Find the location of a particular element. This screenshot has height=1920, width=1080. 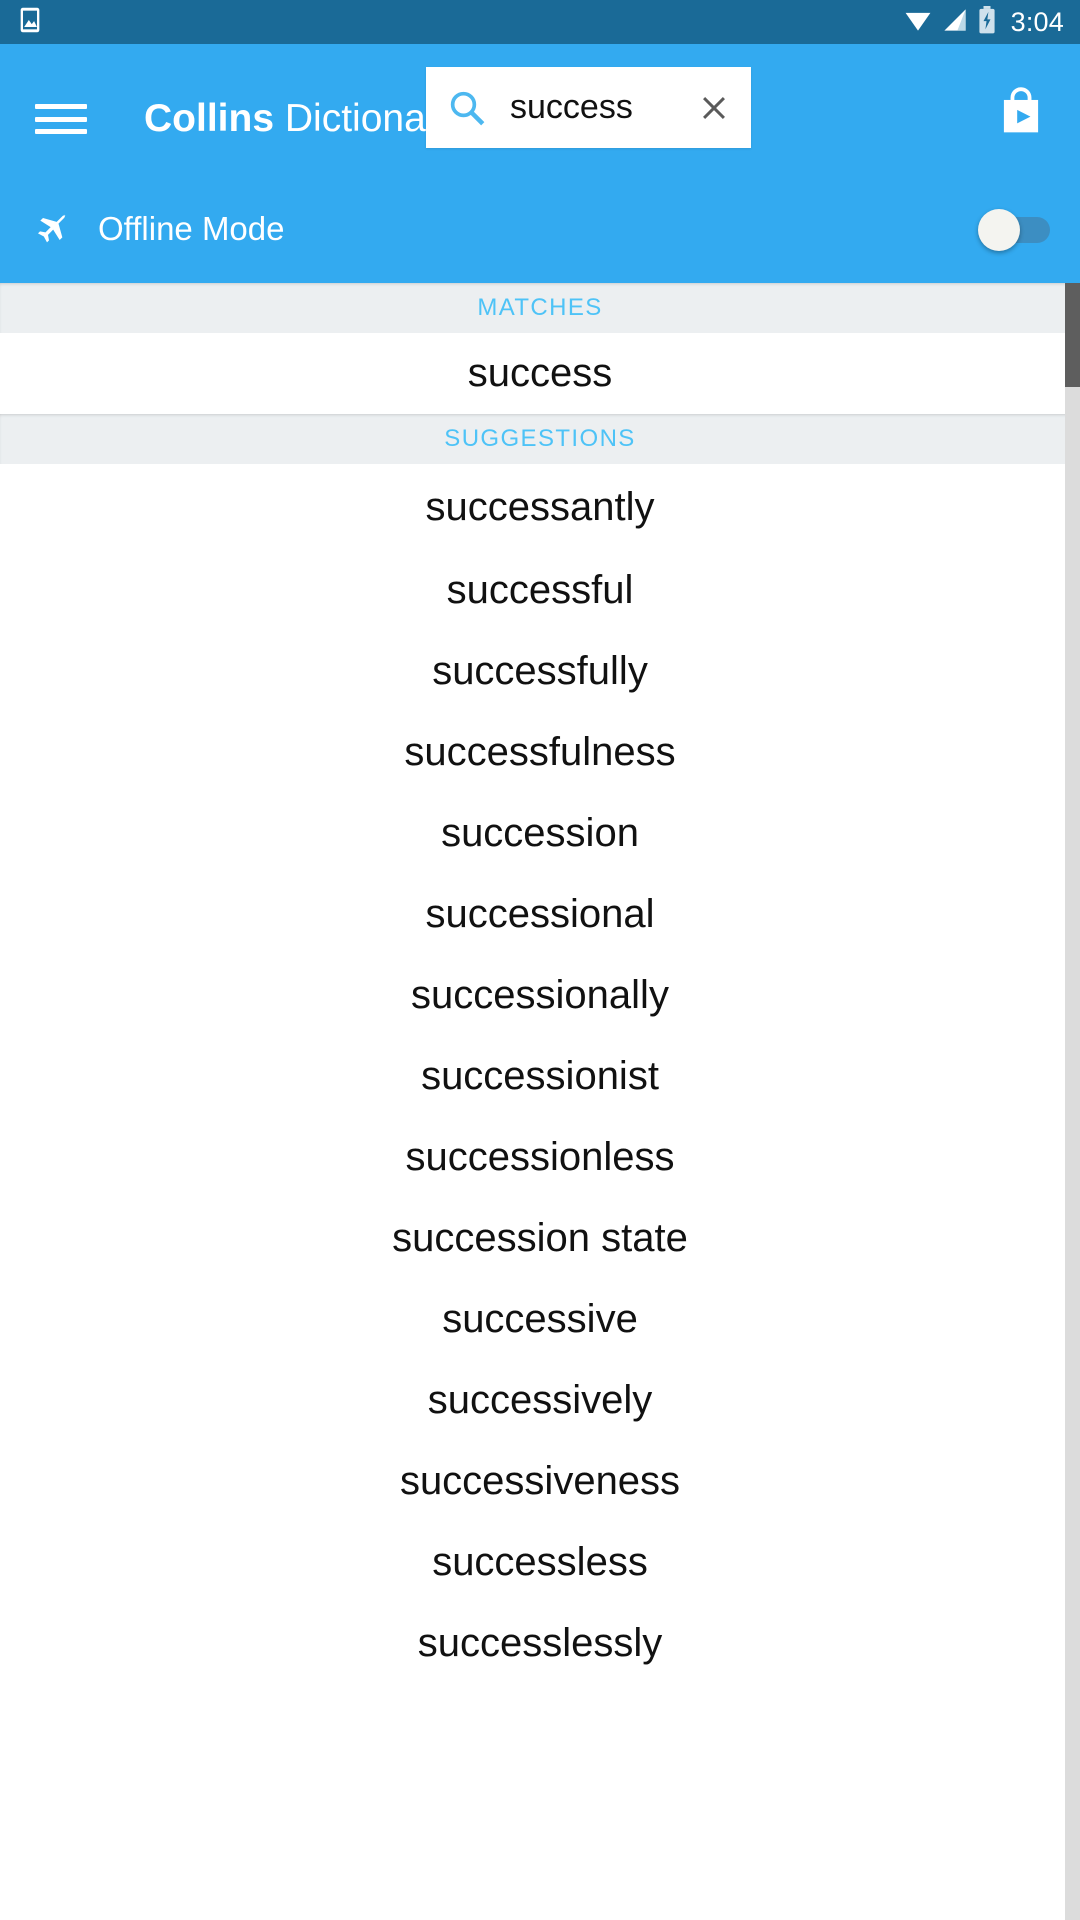

list-item: successionless is located at coordinates (540, 1157).